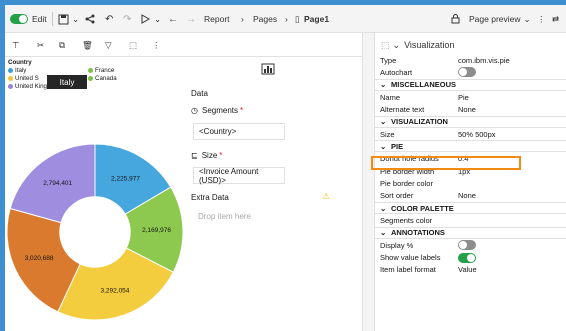 The height and width of the screenshot is (331, 566). What do you see at coordinates (157, 19) in the screenshot?
I see `play-menu-chevron-icon: ⌄` at bounding box center [157, 19].